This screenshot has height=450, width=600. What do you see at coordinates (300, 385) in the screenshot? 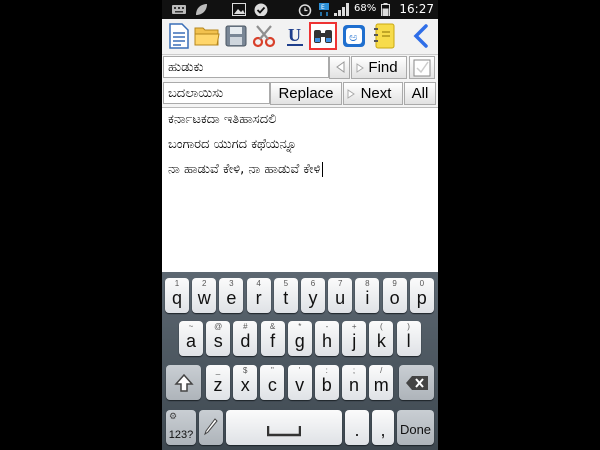
I see `key-label: v` at bounding box center [300, 385].